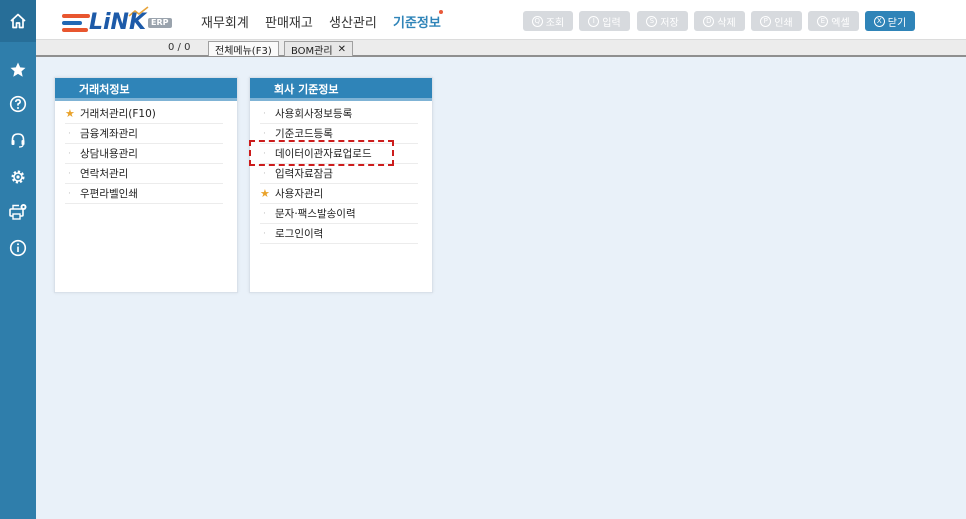  Describe the element at coordinates (304, 134) in the screenshot. I see `list-item-label: 기준코드등록` at that location.